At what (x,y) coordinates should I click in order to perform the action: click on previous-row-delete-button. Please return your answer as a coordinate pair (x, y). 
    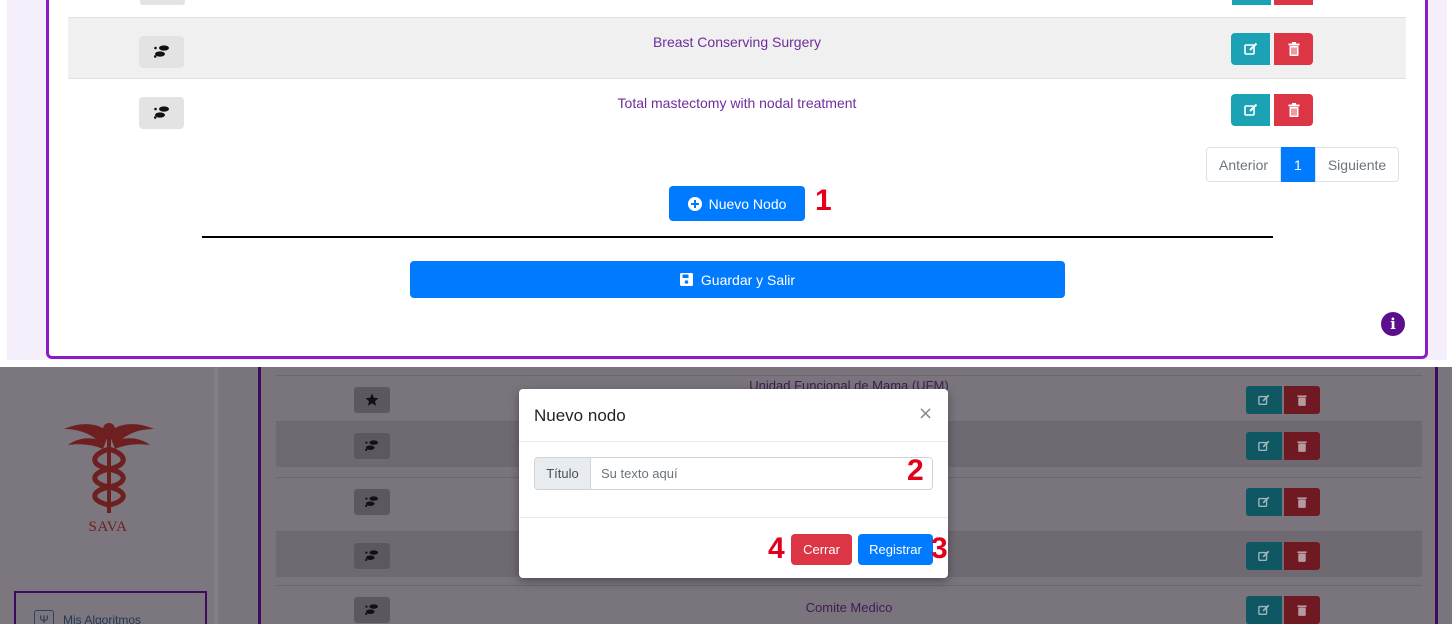
    Looking at the image, I should click on (1293, 2).